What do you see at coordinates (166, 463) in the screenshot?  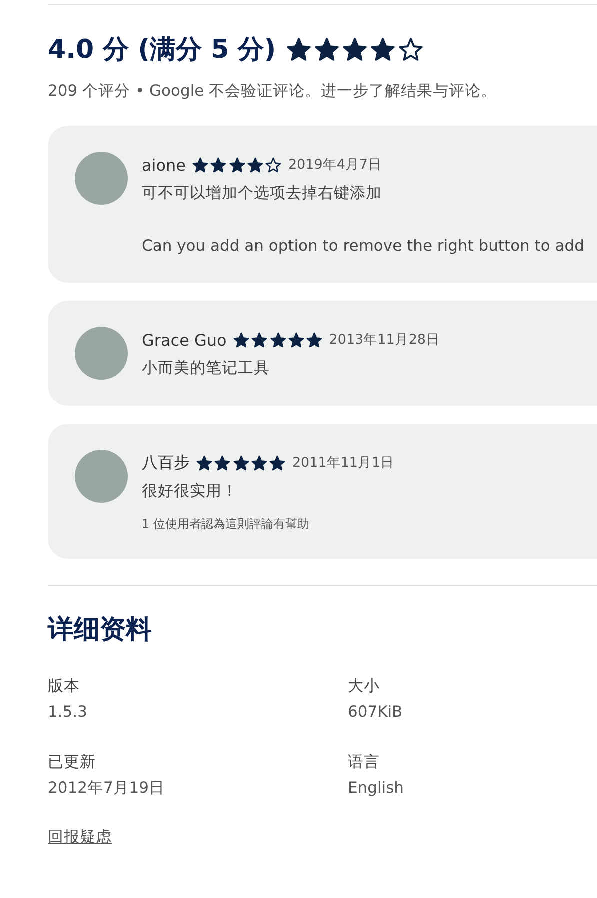 I see `reviewer-name: 八百步` at bounding box center [166, 463].